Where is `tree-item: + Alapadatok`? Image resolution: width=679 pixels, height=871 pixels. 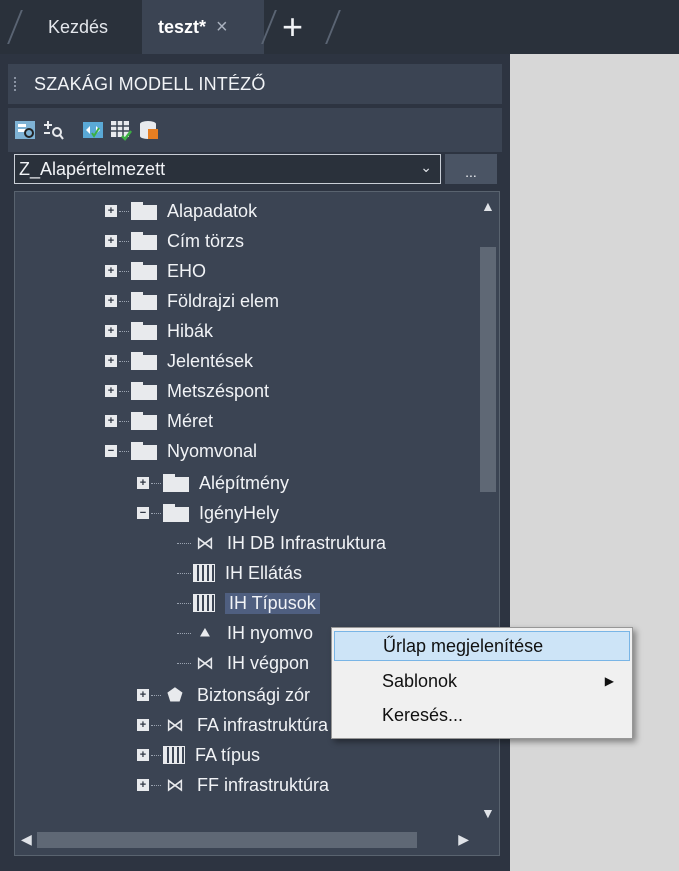
tree-item: + Alapadatok is located at coordinates (181, 211).